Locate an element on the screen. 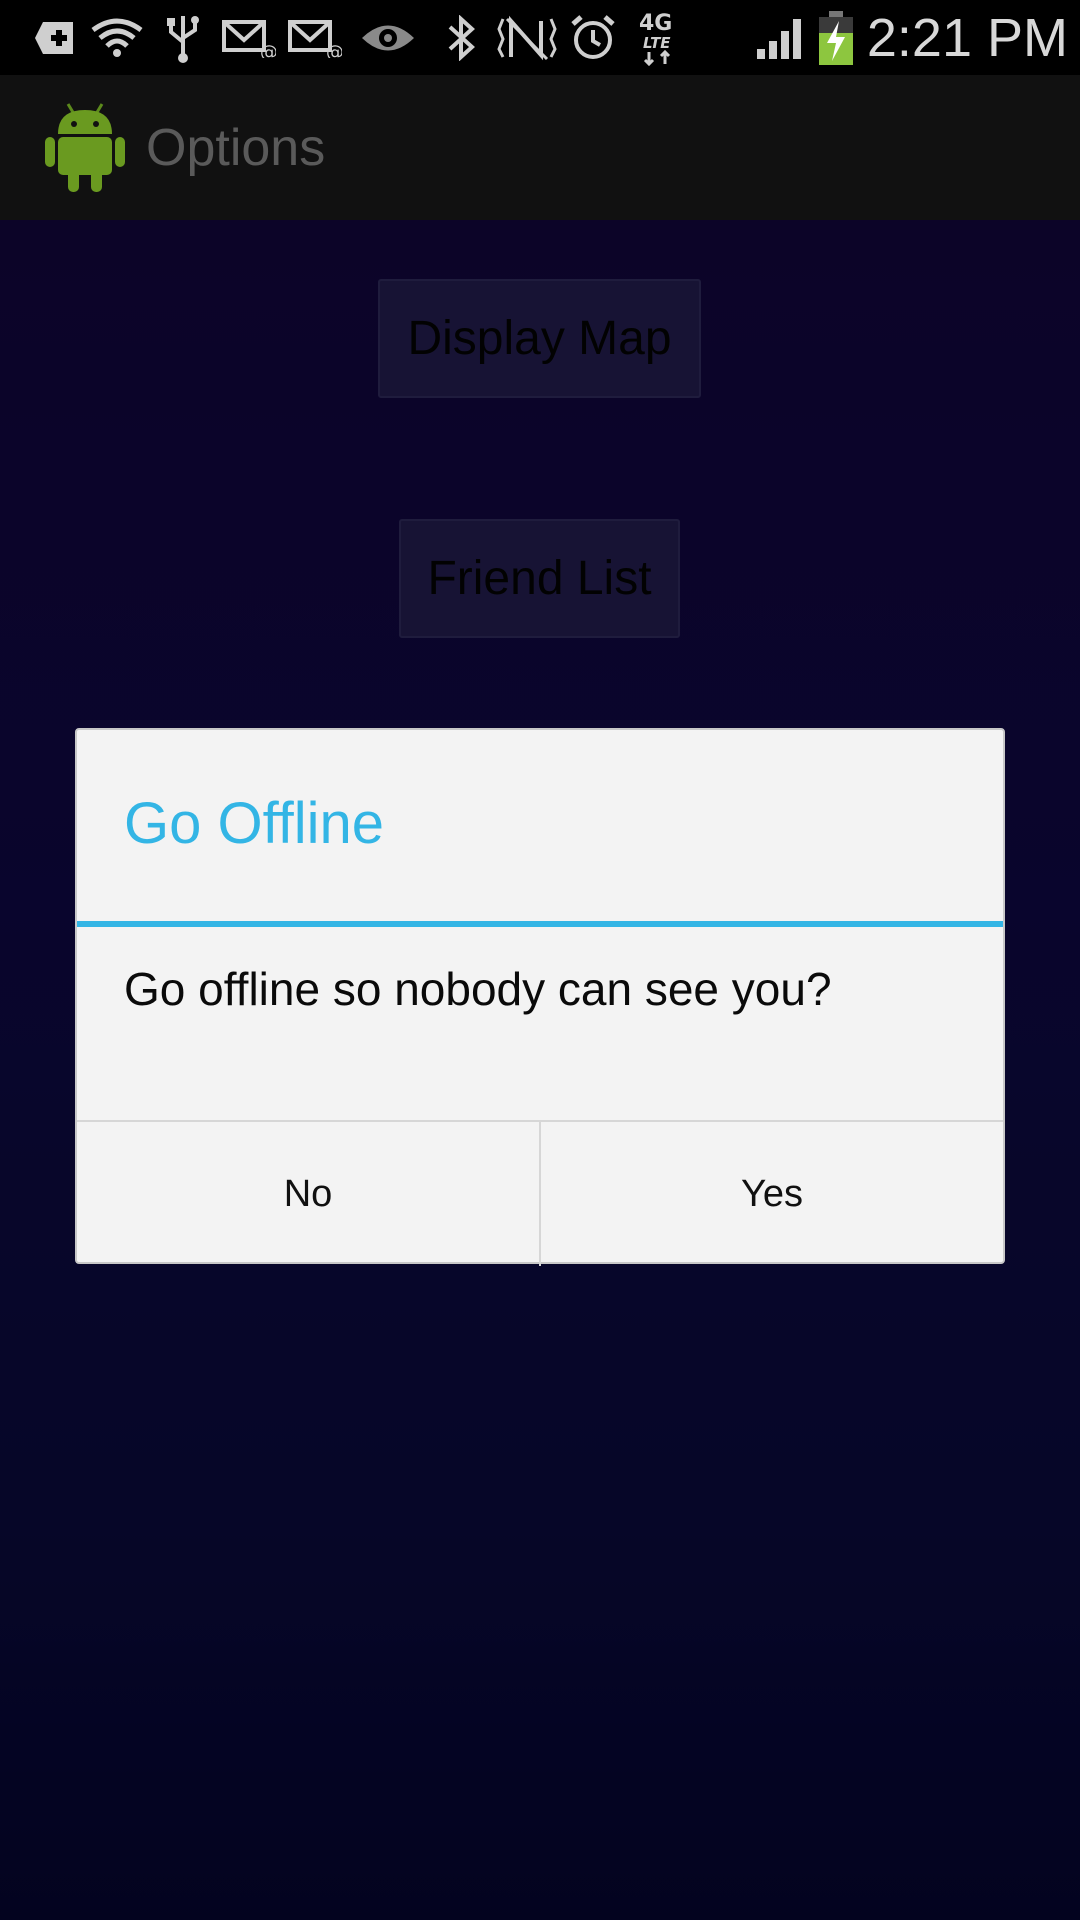 The height and width of the screenshot is (1920, 1080). dialog-message: Go offline so nobody can see you? is located at coordinates (478, 989).